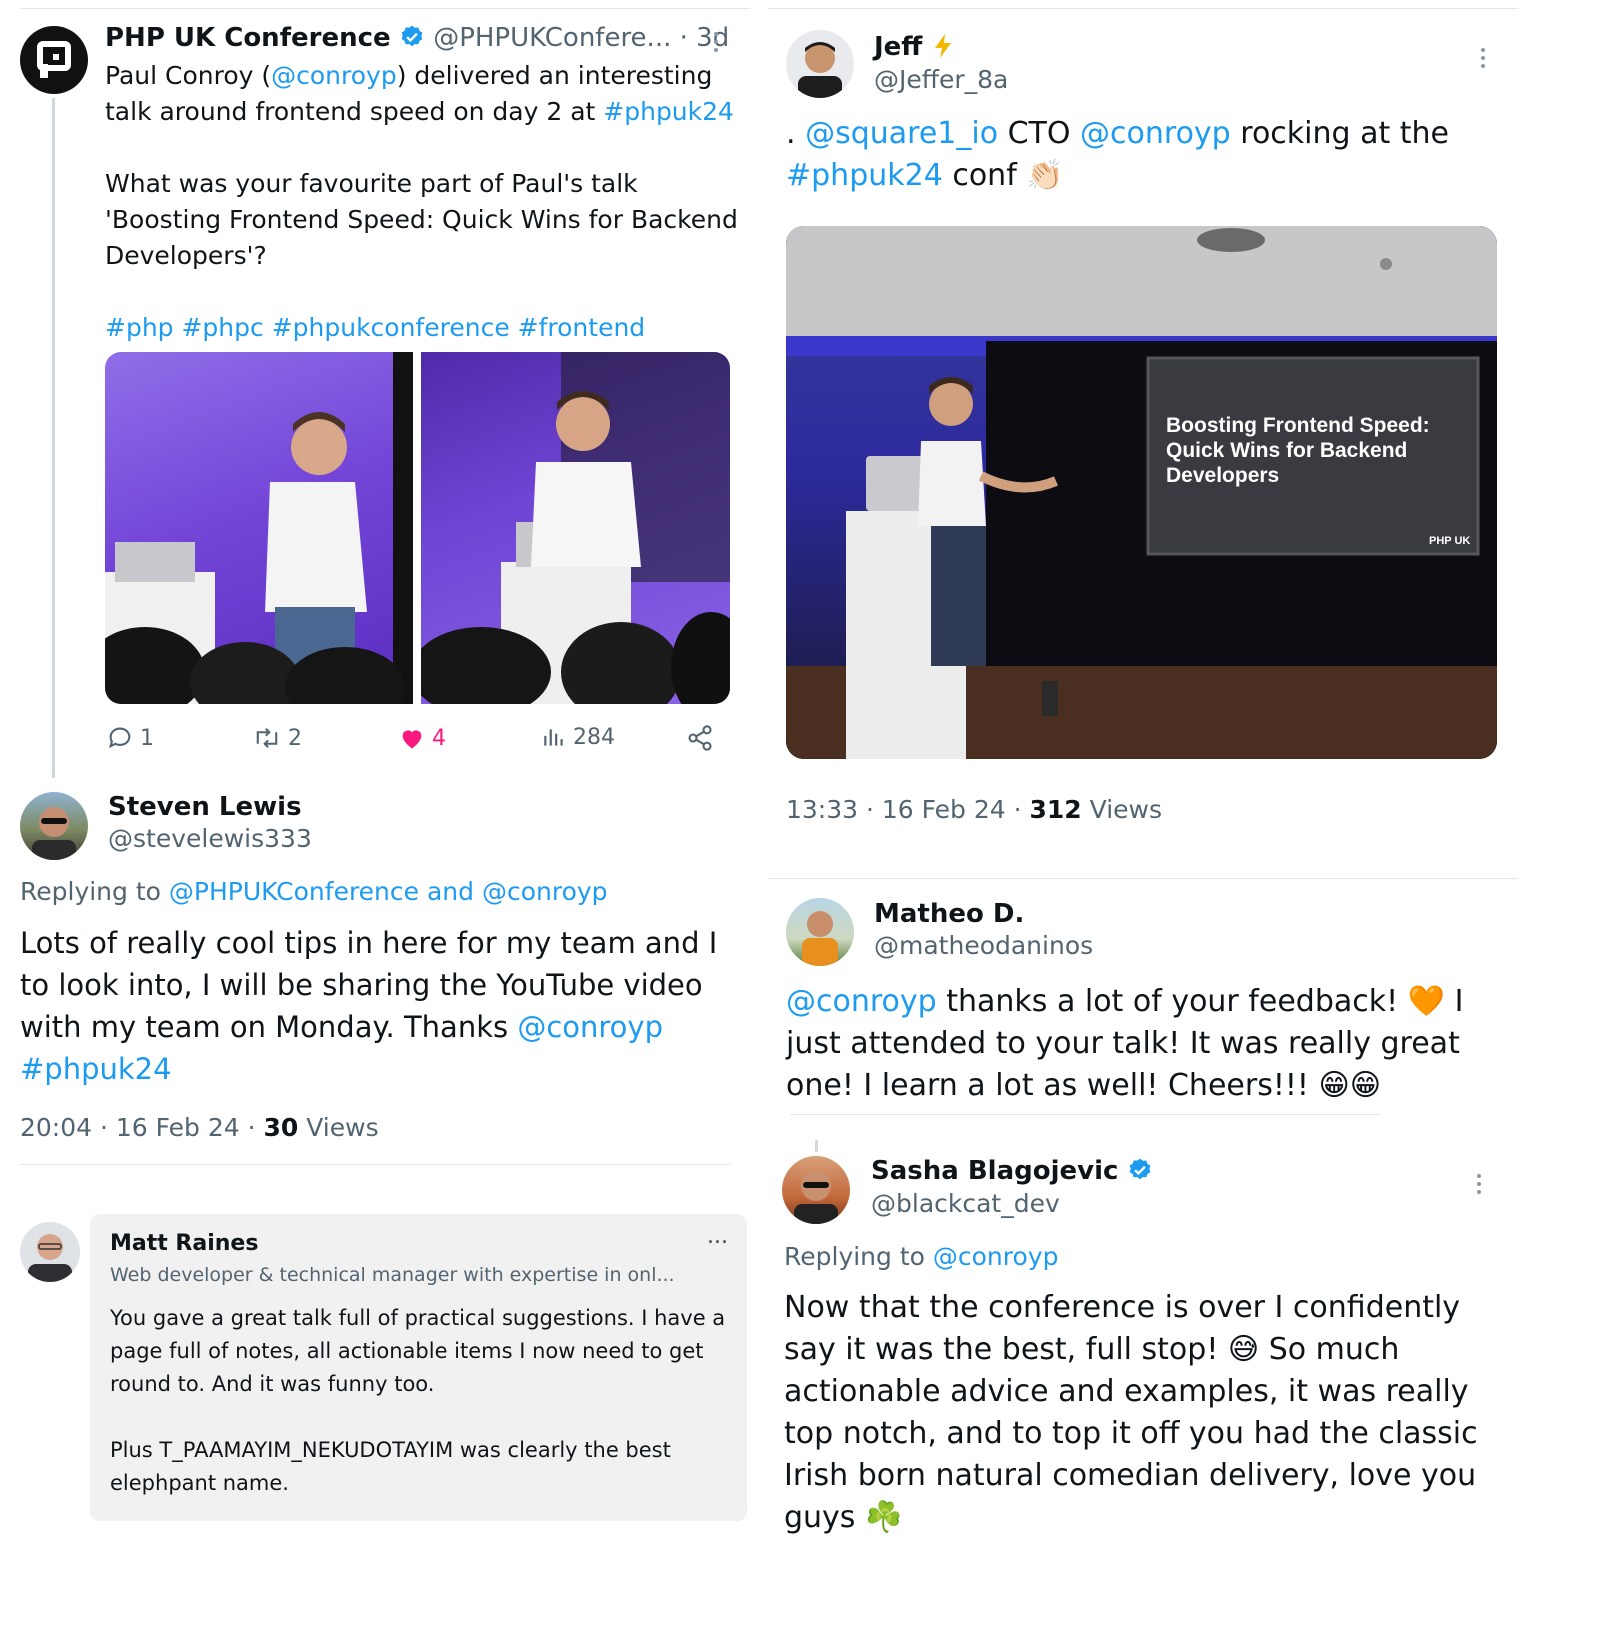 The height and width of the screenshot is (1652, 1600). I want to click on text: Paul Conroy (, so click(188, 75).